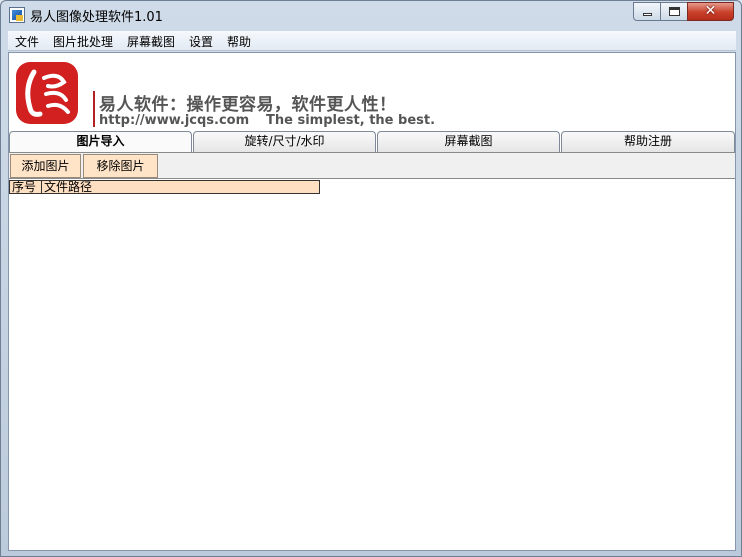 The height and width of the screenshot is (557, 742). I want to click on menu-settings: 设置, so click(201, 41).